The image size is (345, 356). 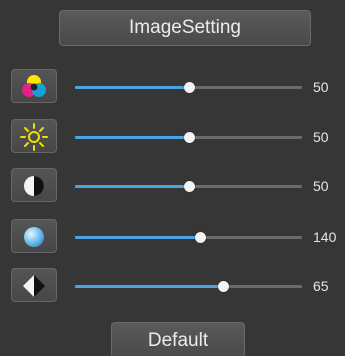 I want to click on sharpness-slider, so click(x=188, y=286).